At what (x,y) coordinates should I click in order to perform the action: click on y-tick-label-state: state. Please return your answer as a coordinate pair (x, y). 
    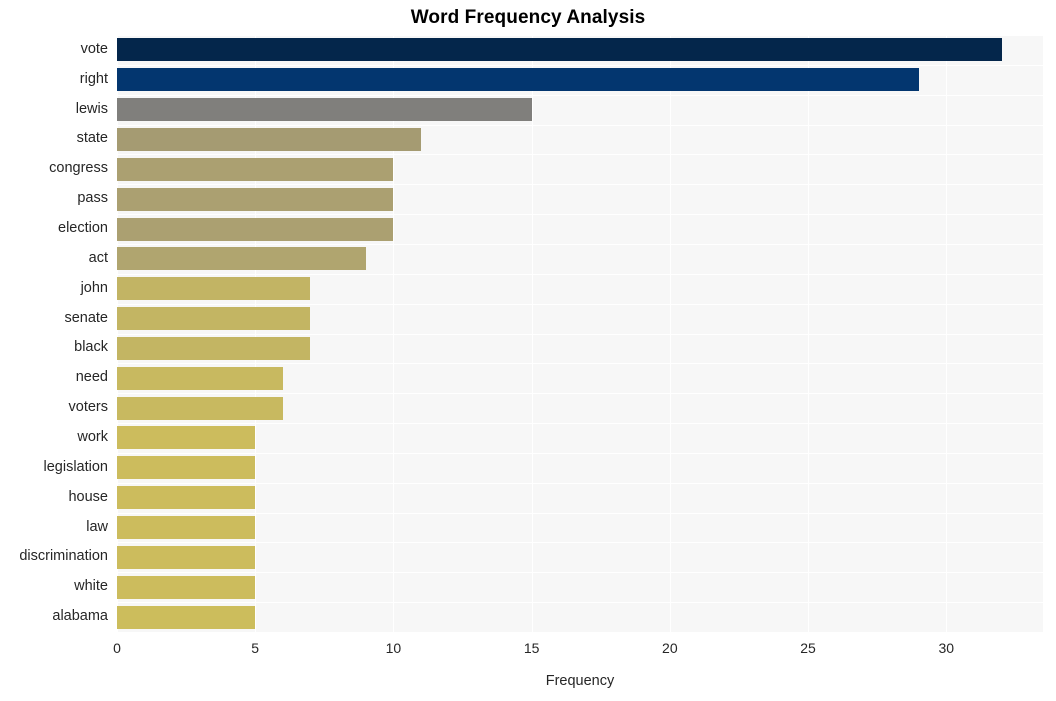
    Looking at the image, I should click on (92, 138).